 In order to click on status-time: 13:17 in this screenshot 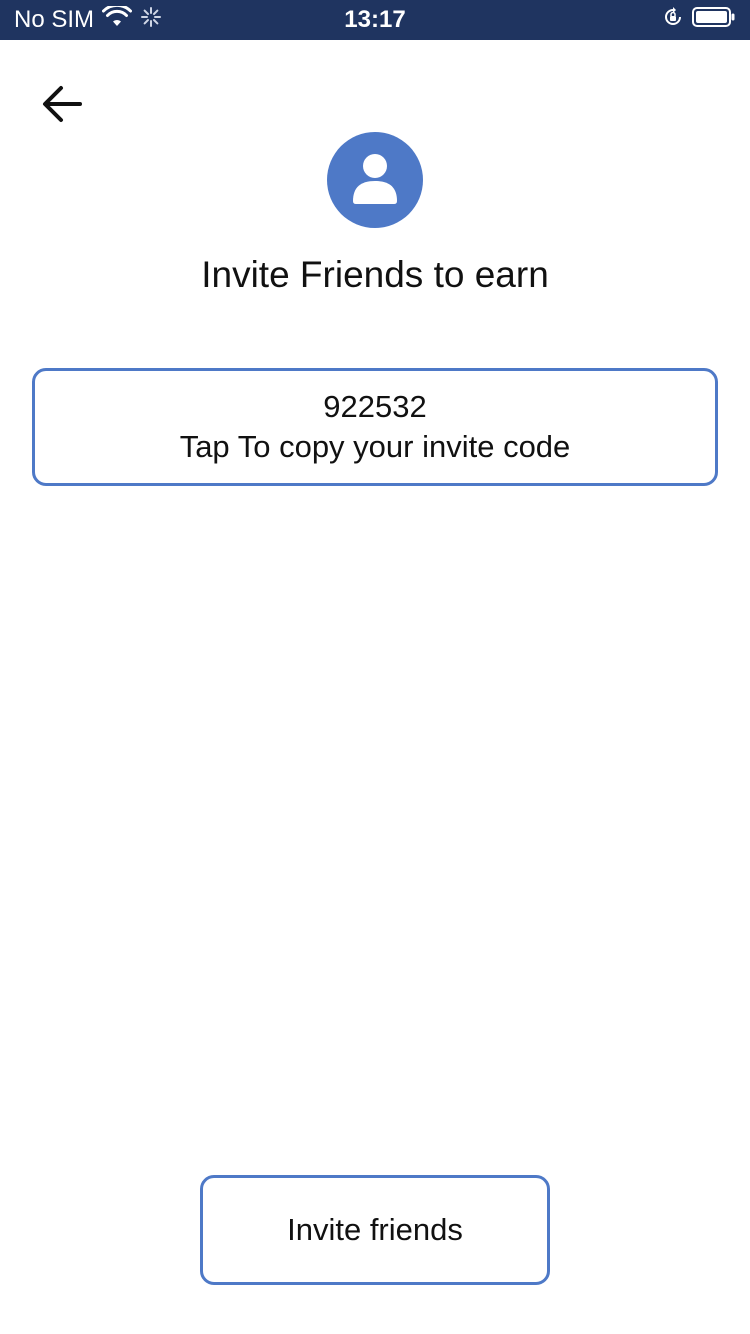, I will do `click(375, 19)`.